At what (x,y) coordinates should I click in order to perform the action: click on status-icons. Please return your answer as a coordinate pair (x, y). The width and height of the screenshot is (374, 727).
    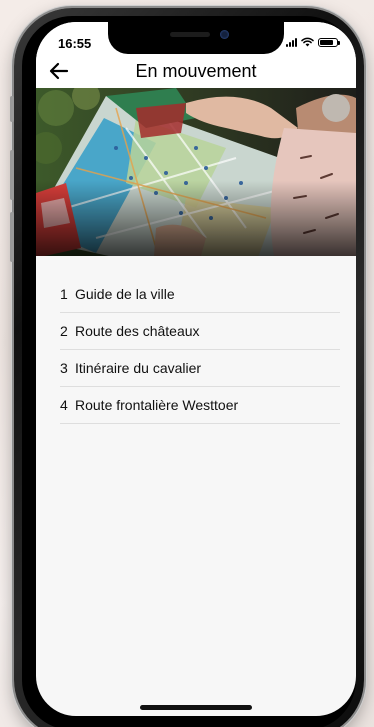
    Looking at the image, I should click on (313, 42).